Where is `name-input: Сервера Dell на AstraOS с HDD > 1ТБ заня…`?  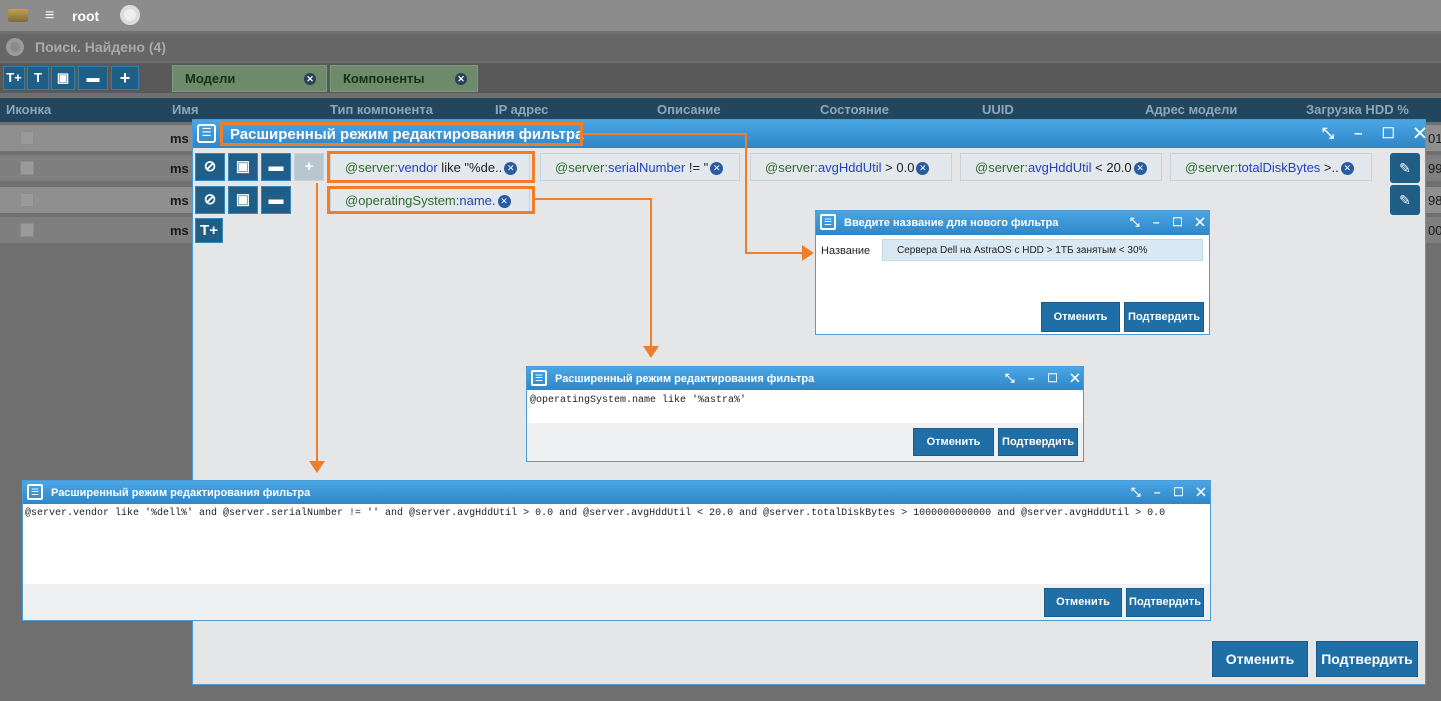
name-input: Сервера Dell на AstraOS с HDD > 1ТБ заня… is located at coordinates (1042, 250).